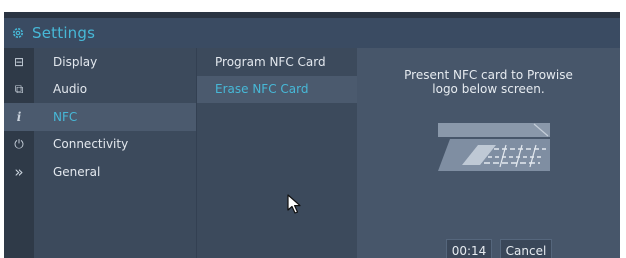 This screenshot has width=626, height=258. I want to click on page-title: Settings, so click(64, 33).